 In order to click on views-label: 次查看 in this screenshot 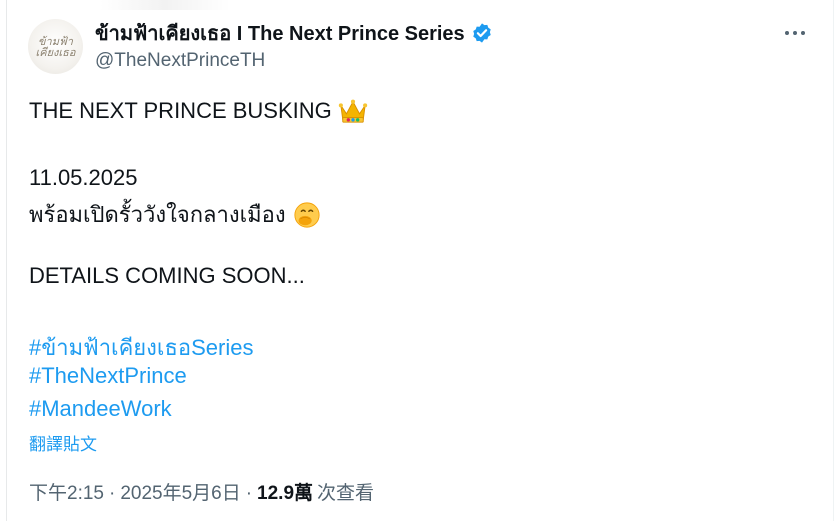, I will do `click(346, 493)`.